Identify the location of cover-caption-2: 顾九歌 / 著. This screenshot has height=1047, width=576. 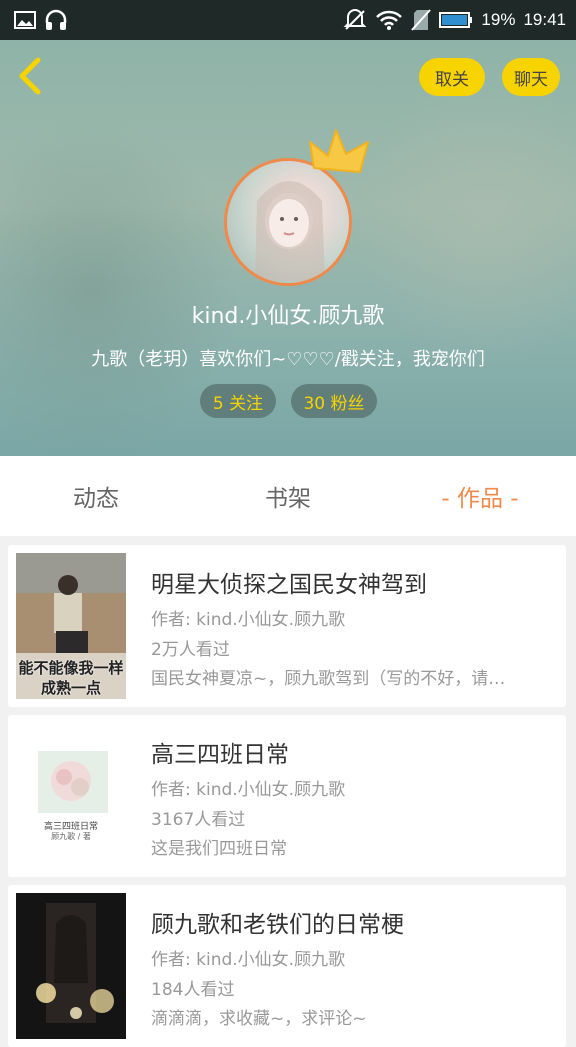
(71, 836).